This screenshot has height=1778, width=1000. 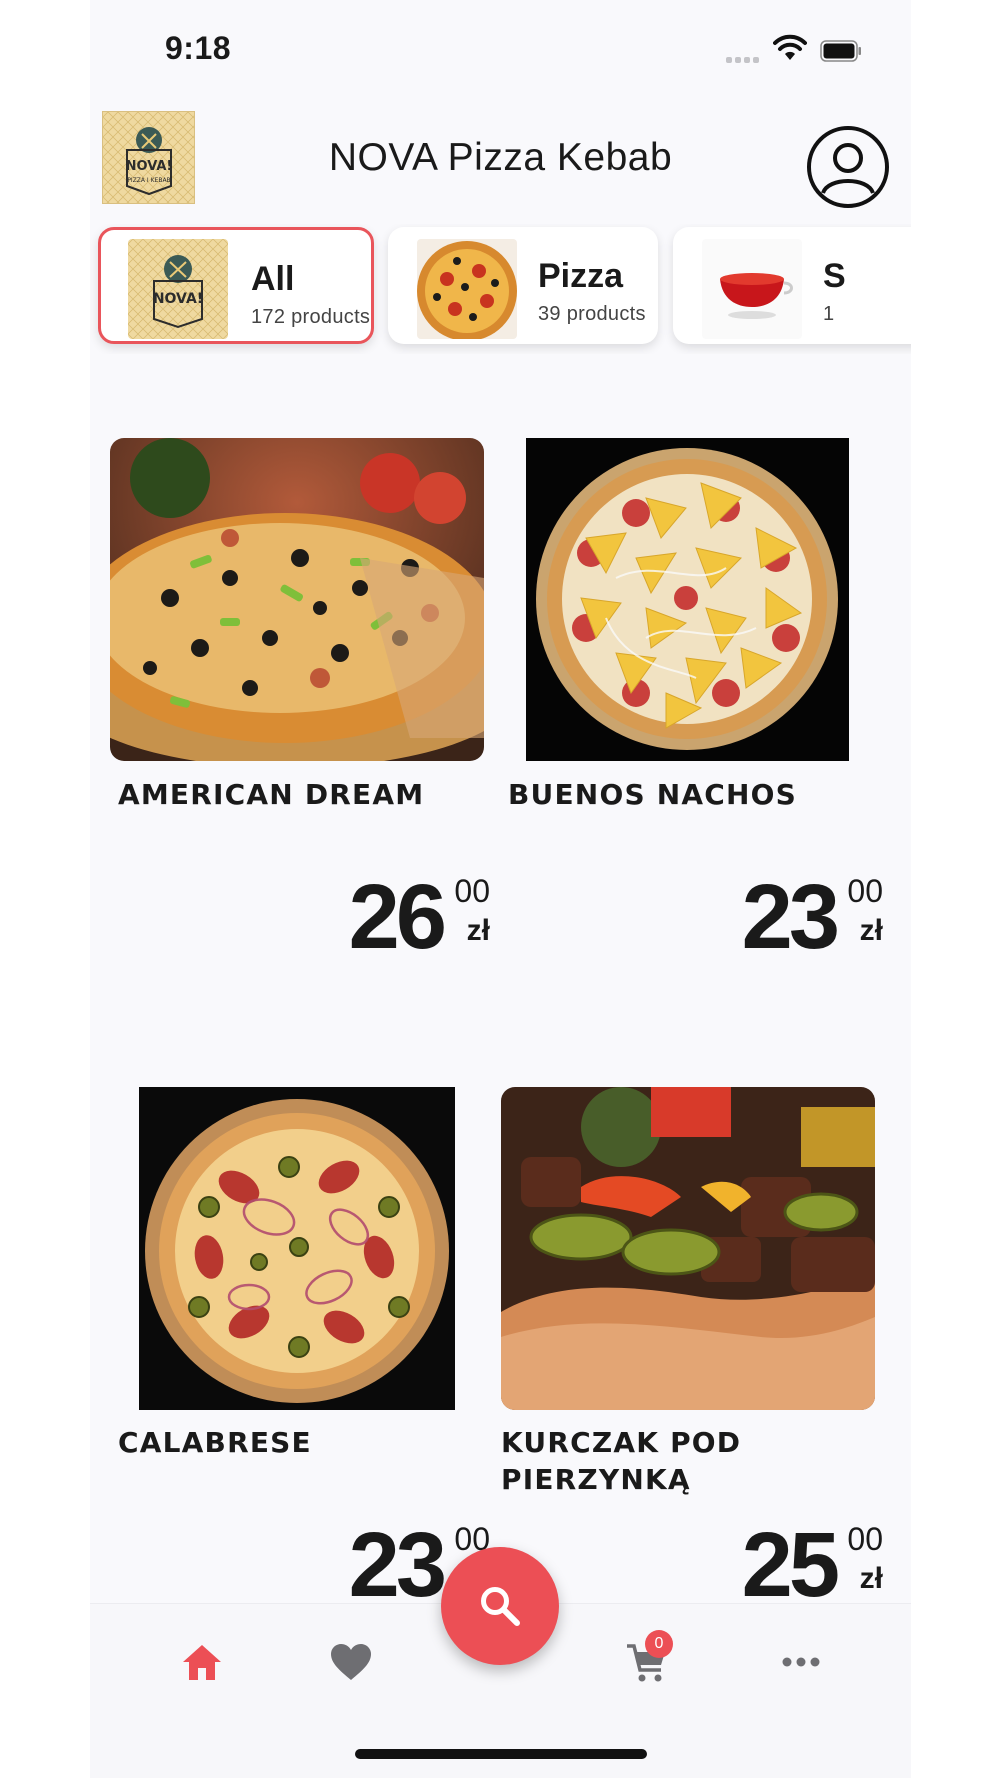 What do you see at coordinates (840, 51) in the screenshot?
I see `battery-icon` at bounding box center [840, 51].